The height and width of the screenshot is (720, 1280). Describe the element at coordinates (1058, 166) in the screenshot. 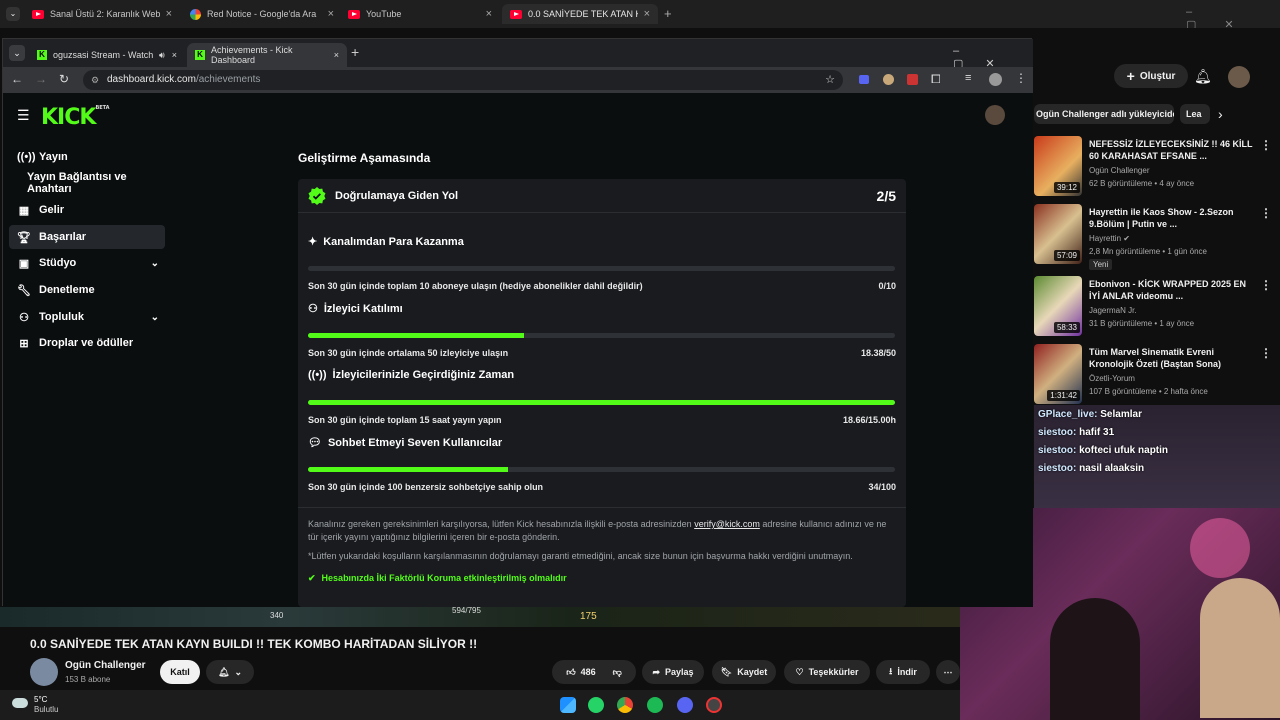

I see `video-thumbnail: 39:12` at that location.